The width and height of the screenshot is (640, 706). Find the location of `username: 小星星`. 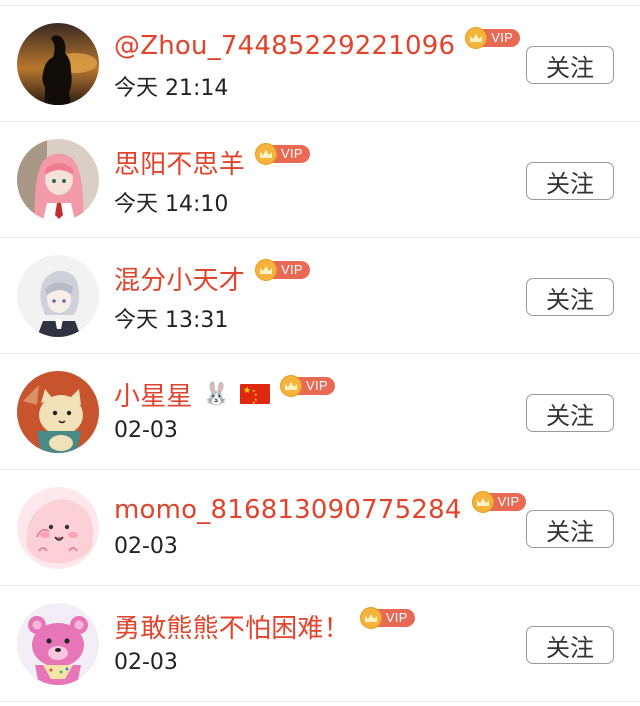

username: 小星星 is located at coordinates (153, 394).